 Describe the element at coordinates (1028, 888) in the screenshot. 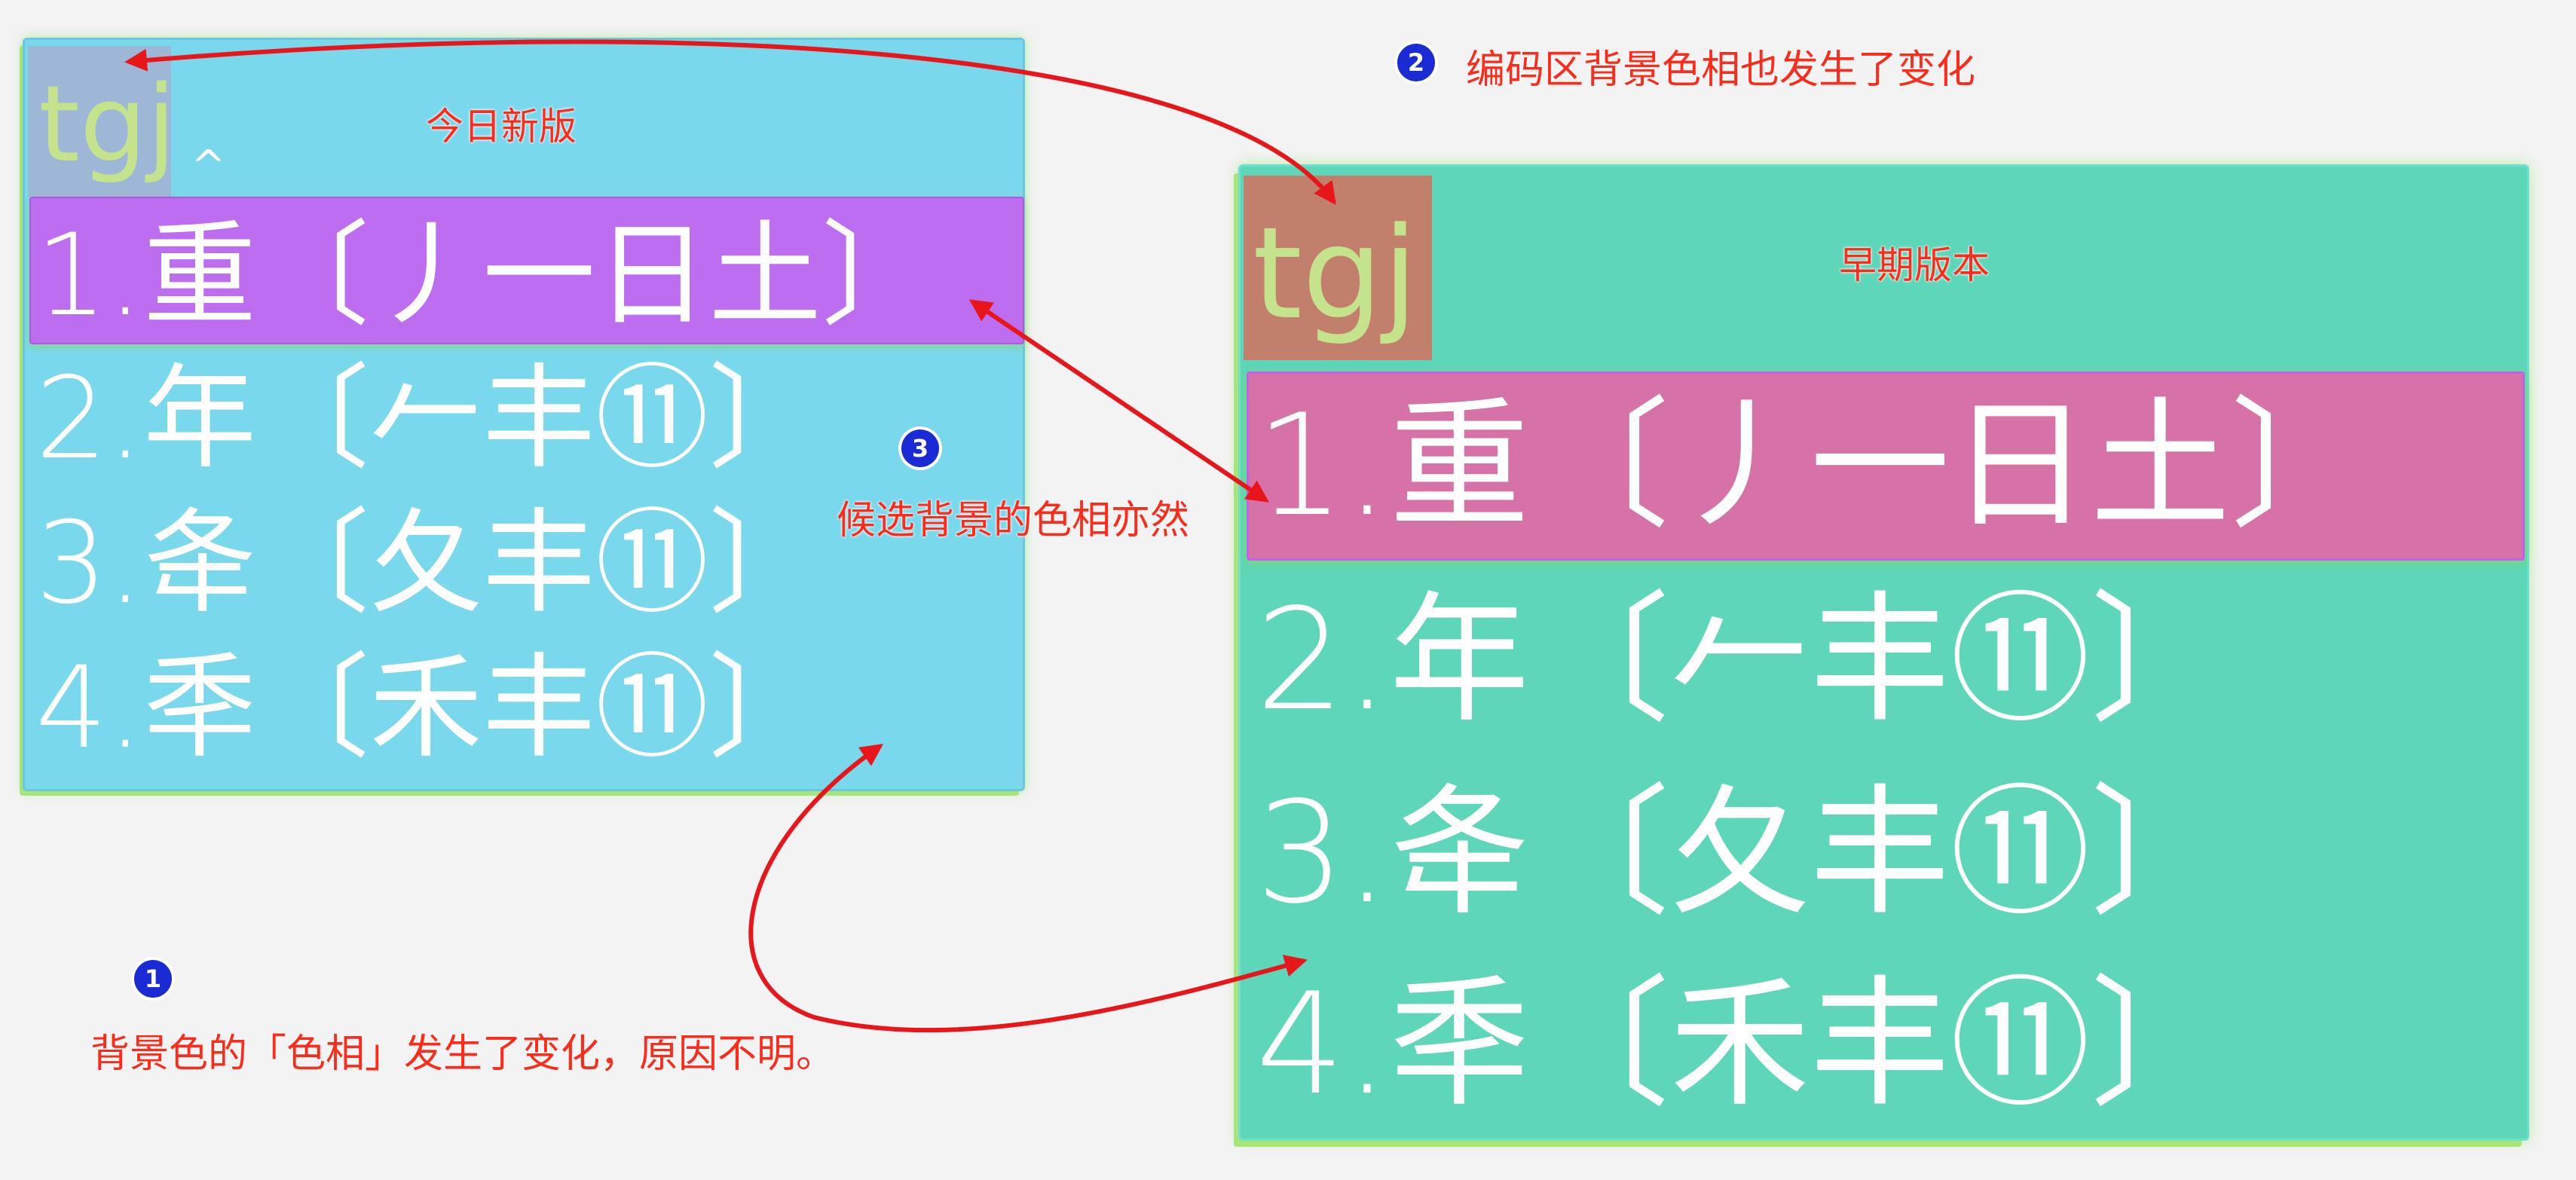

I see `arrow-backgrounds` at that location.